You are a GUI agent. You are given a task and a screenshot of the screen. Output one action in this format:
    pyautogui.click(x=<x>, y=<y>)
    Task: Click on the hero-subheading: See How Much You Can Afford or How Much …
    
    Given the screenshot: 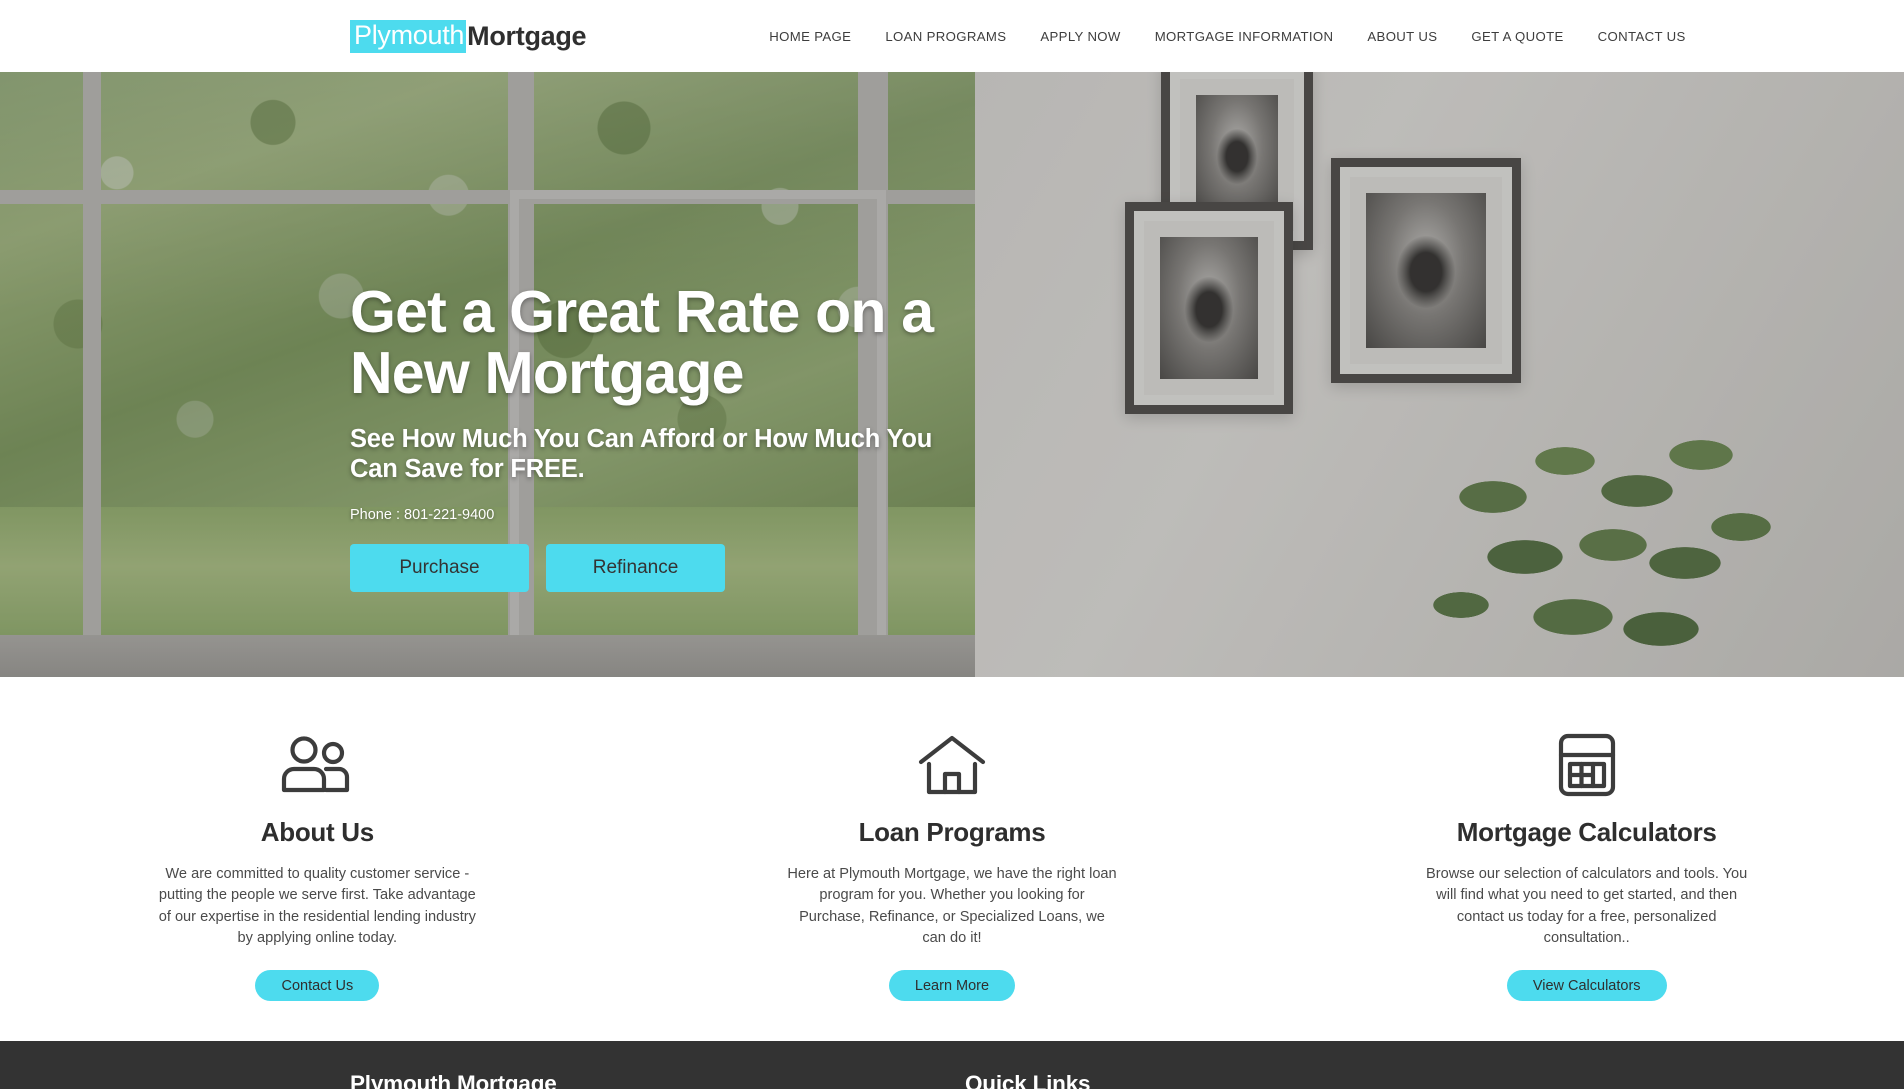 What is the action you would take?
    pyautogui.click(x=641, y=453)
    